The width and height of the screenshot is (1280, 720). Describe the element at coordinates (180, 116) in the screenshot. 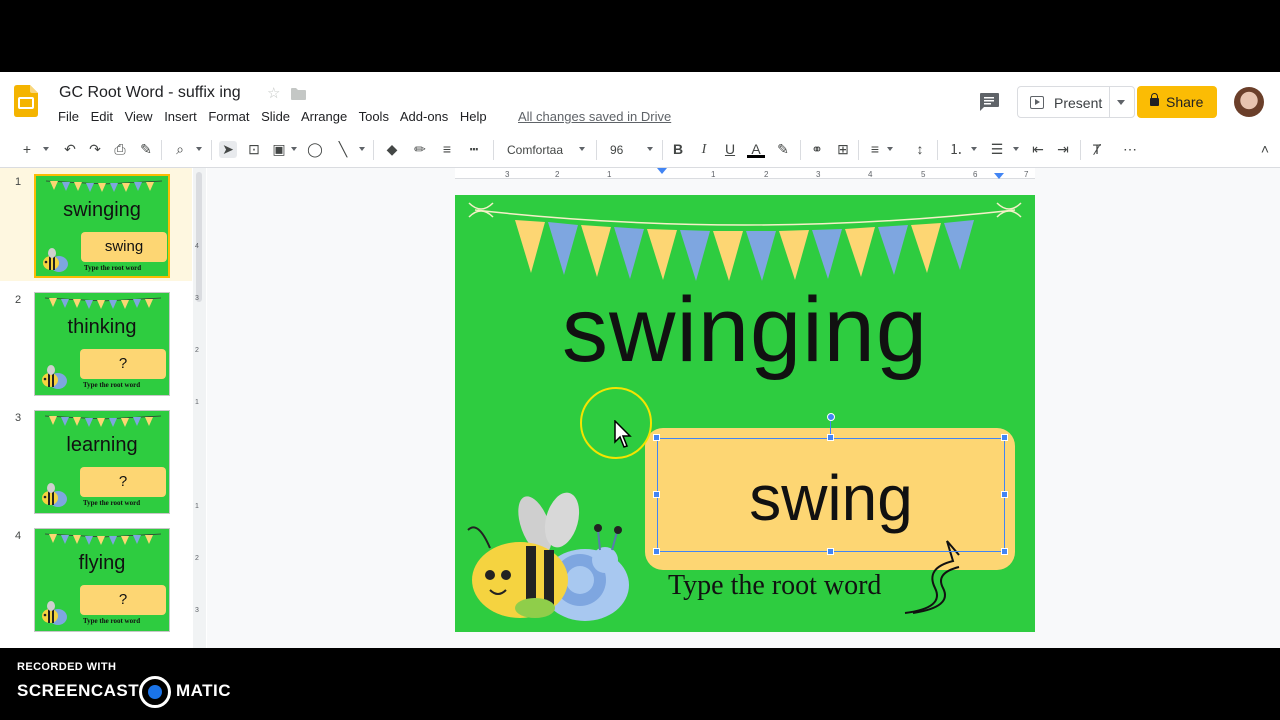

I see `menu-insert: Insert` at that location.